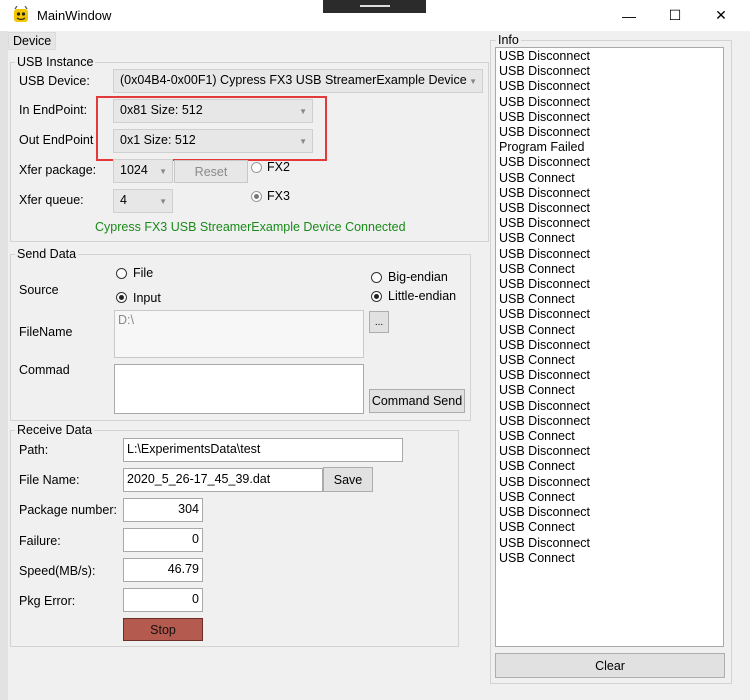 The width and height of the screenshot is (750, 700). Describe the element at coordinates (121, 297) in the screenshot. I see `input-radio` at that location.